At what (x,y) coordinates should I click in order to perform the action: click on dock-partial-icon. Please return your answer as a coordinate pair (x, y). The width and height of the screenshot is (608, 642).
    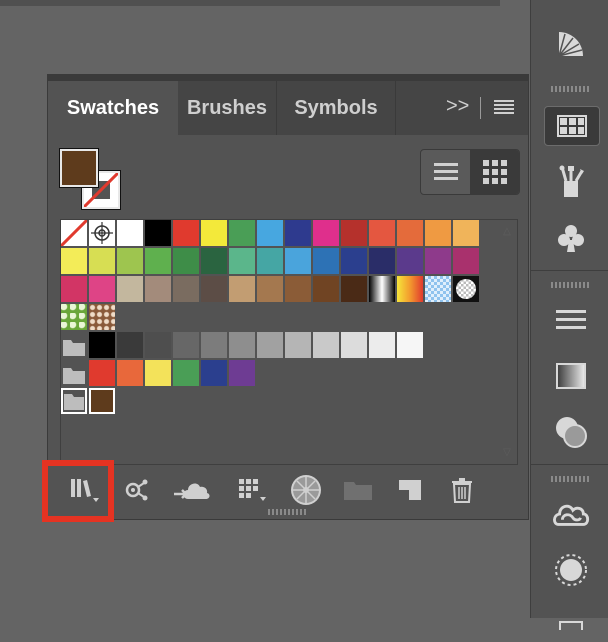
    Looking at the image, I should click on (571, 622).